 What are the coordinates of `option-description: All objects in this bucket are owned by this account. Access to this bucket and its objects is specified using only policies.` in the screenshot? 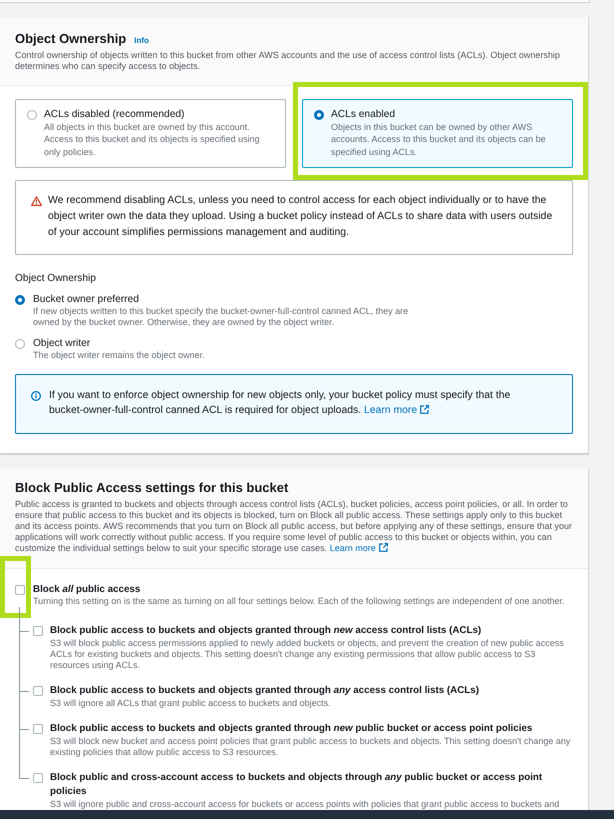 It's located at (152, 139).